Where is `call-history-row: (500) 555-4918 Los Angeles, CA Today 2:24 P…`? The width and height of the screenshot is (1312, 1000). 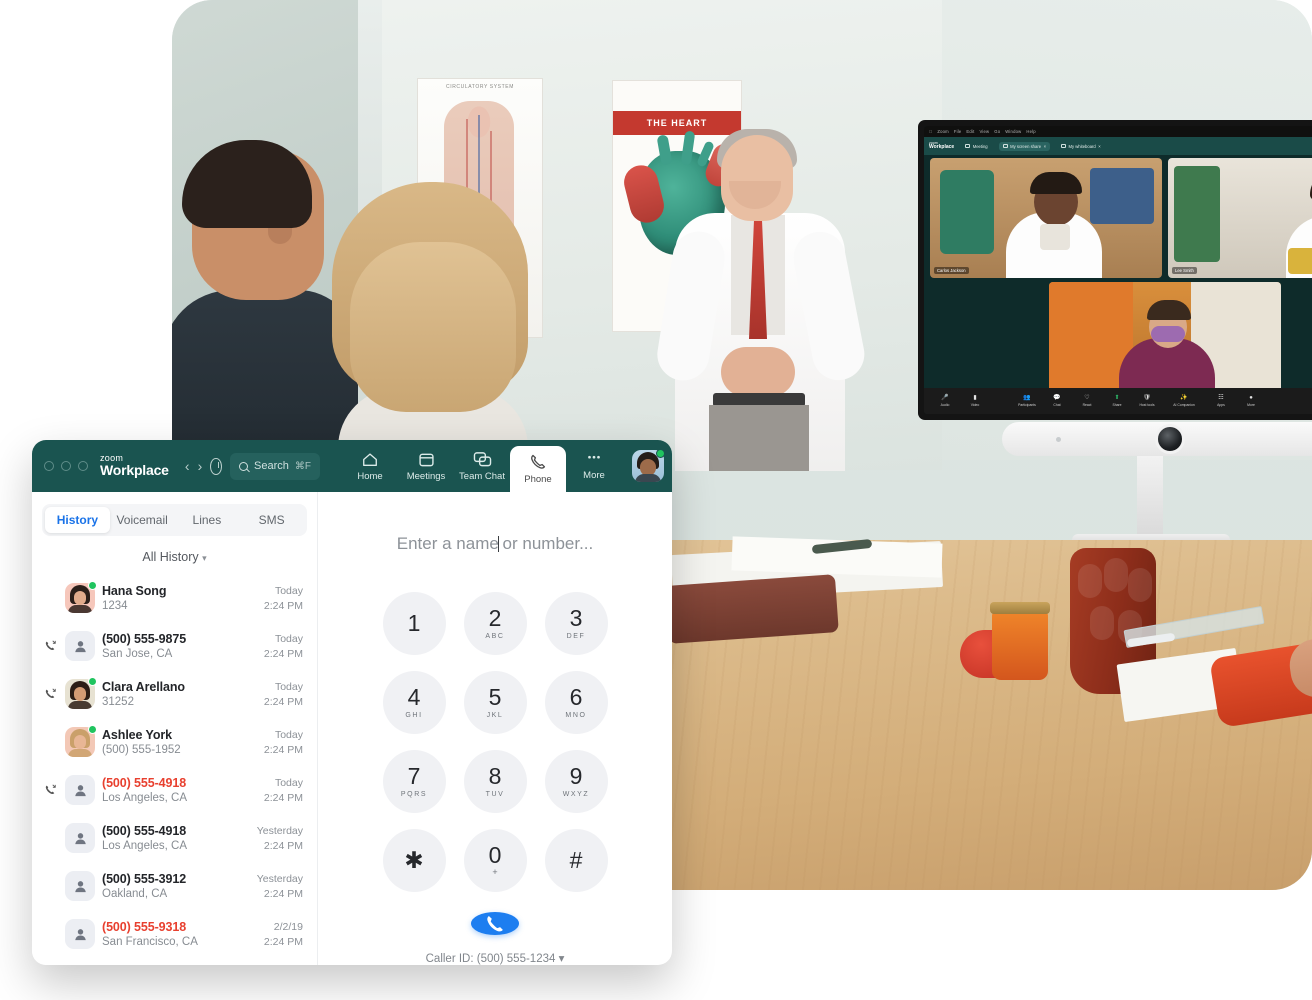
call-history-row: (500) 555-4918 Los Angeles, CA Today 2:24 P… is located at coordinates (174, 790).